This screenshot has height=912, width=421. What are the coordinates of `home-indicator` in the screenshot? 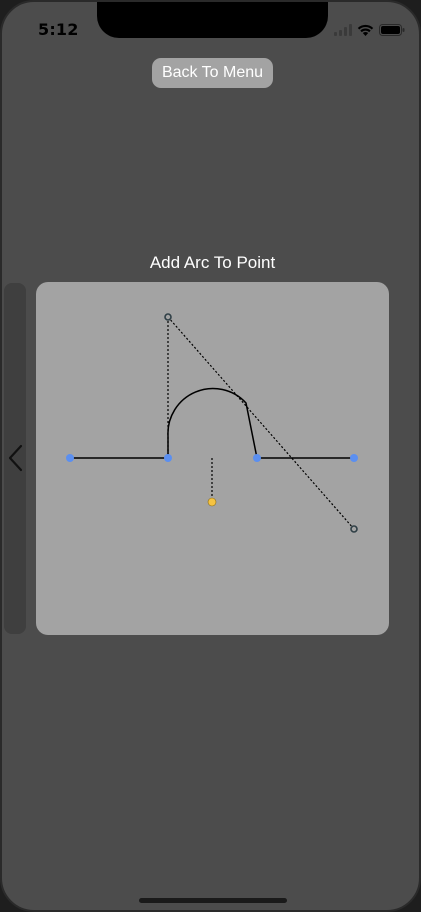 It's located at (213, 900).